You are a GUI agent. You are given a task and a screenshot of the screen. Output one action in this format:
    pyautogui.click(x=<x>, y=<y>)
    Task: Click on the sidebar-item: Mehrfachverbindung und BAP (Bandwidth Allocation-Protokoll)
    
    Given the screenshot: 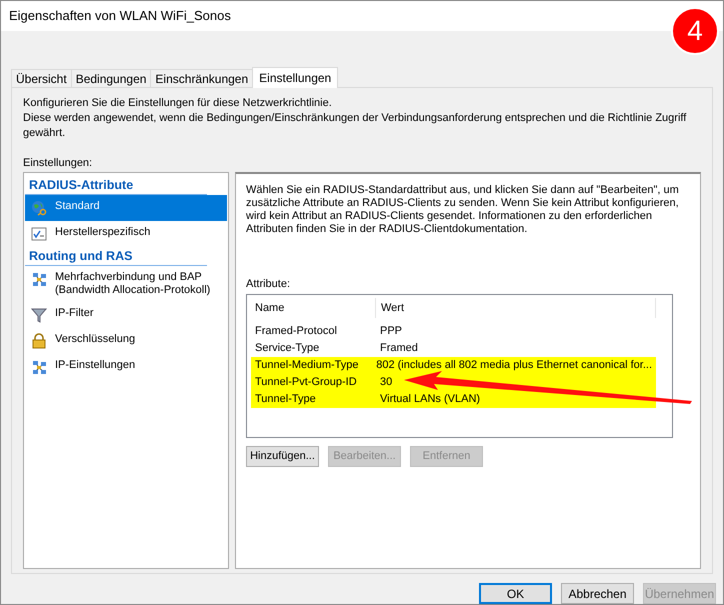 What is the action you would take?
    pyautogui.click(x=126, y=284)
    